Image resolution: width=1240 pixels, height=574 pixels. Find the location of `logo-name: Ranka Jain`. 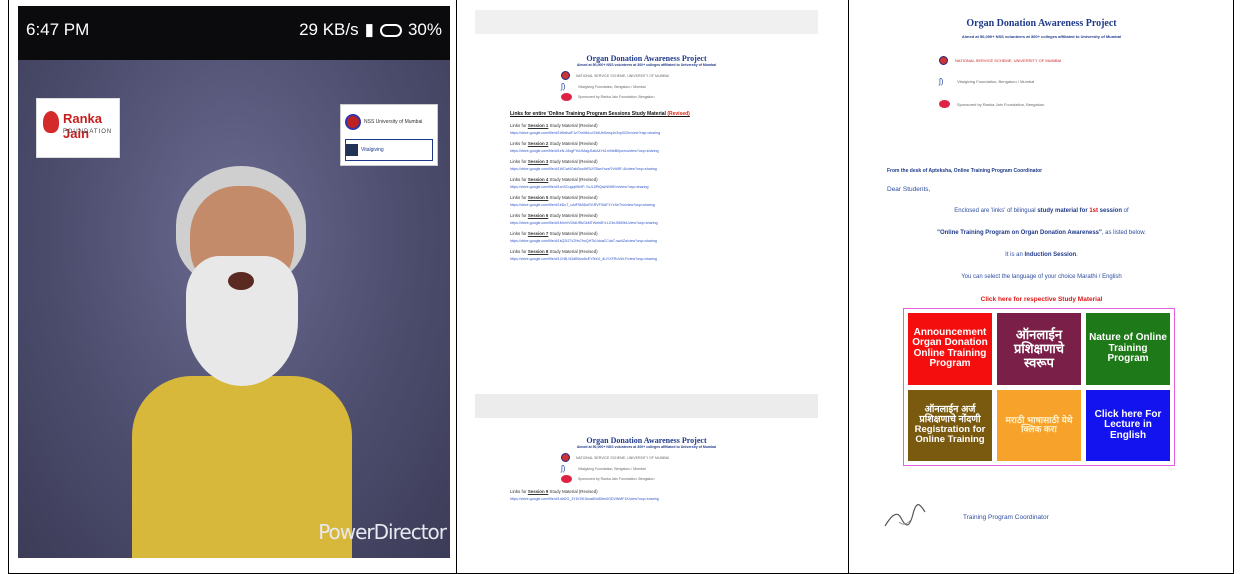

logo-name: Ranka Jain is located at coordinates (83, 126).